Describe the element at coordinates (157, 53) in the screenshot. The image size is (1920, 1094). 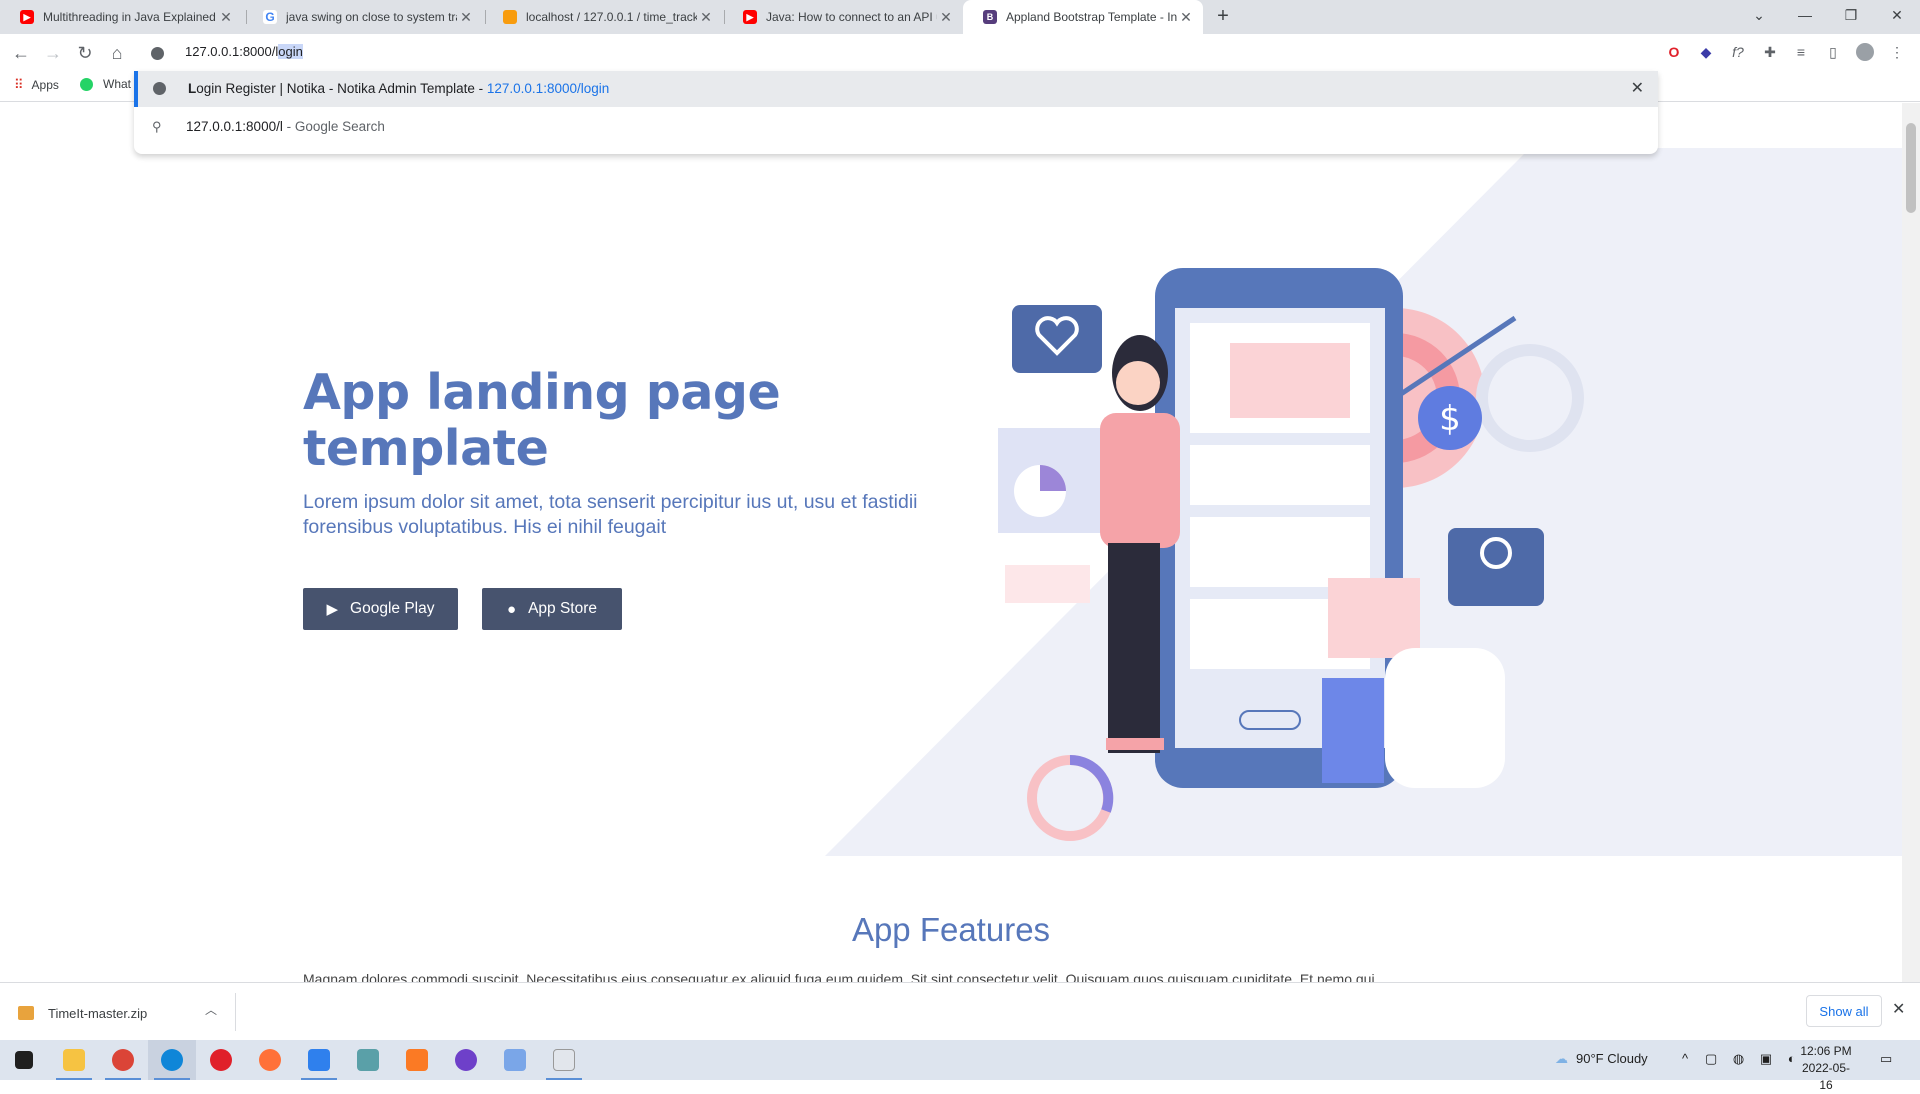
I see `site-info-icon` at that location.